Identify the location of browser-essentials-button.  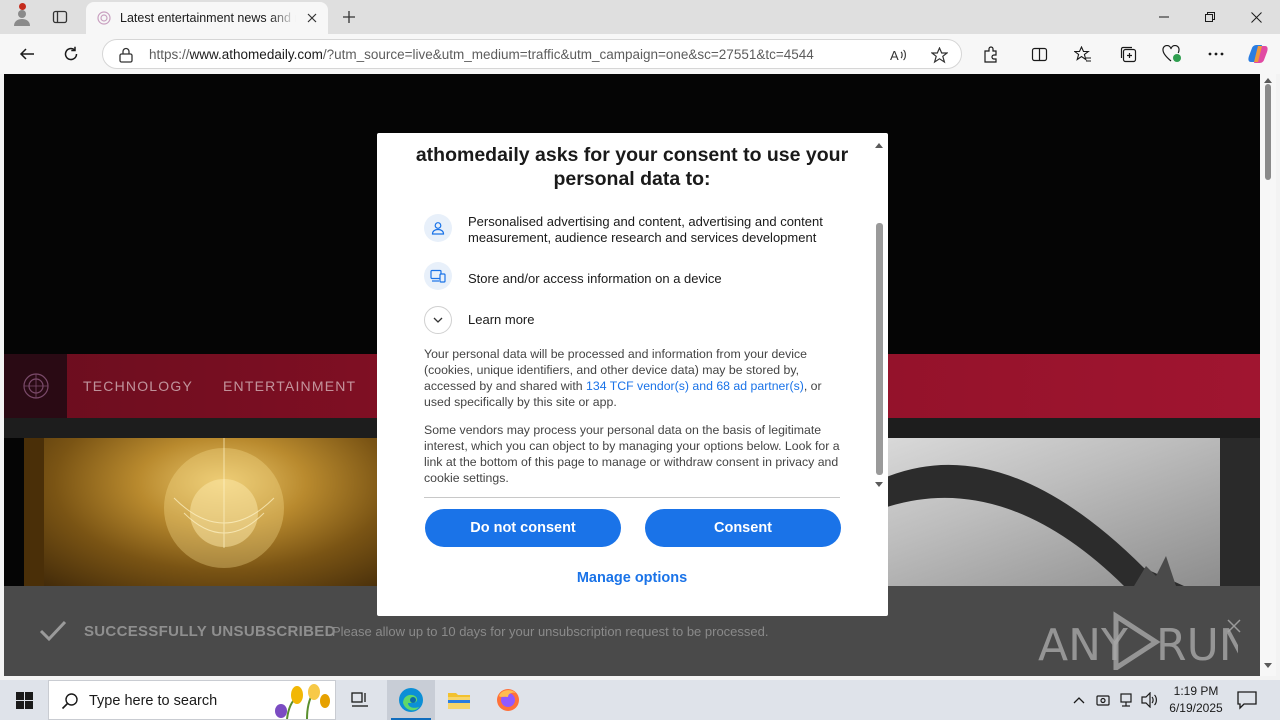
(1172, 54).